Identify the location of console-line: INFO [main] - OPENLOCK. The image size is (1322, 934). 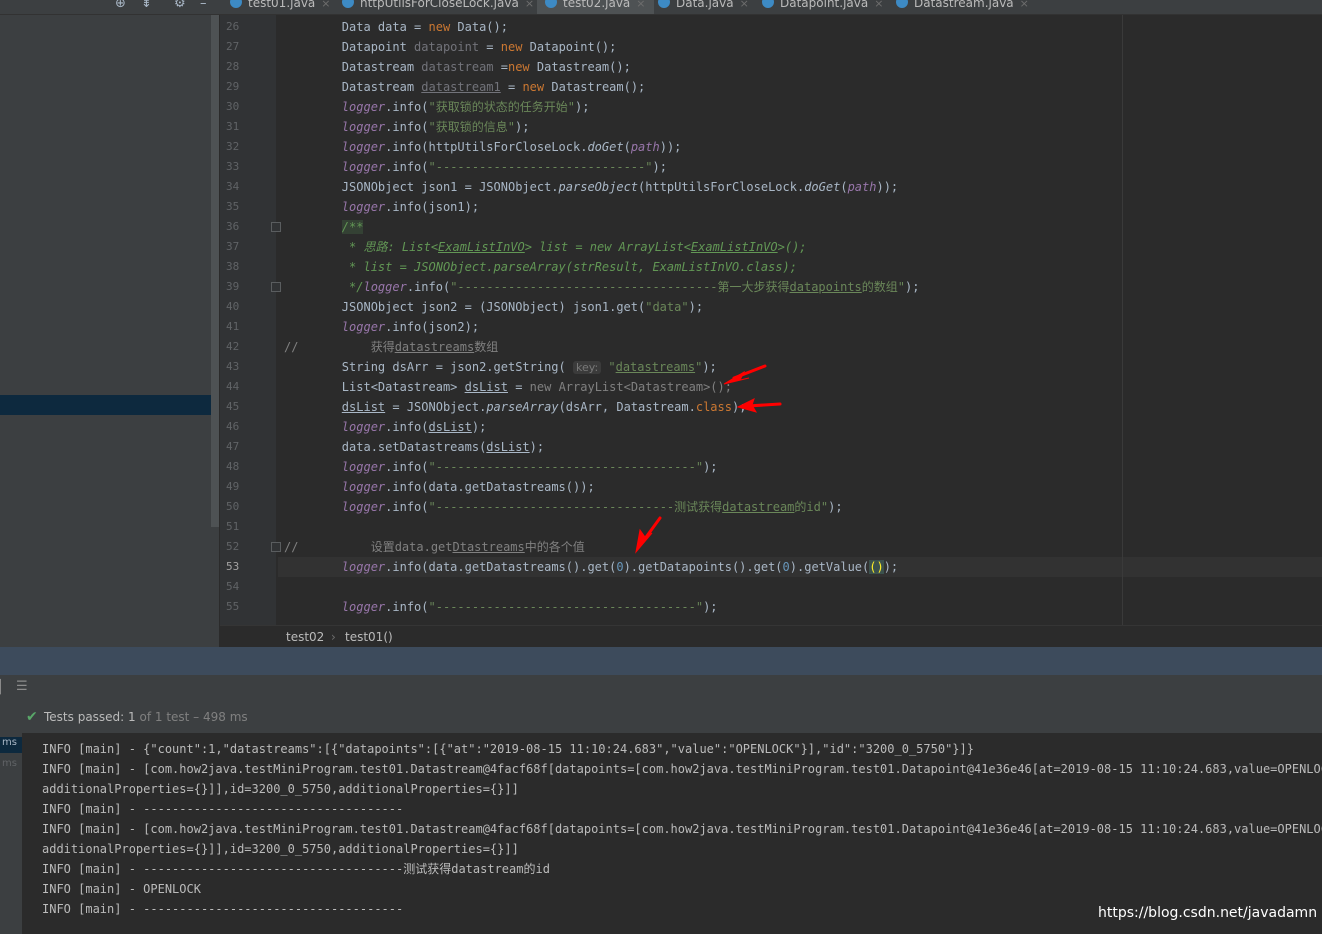
(121, 889).